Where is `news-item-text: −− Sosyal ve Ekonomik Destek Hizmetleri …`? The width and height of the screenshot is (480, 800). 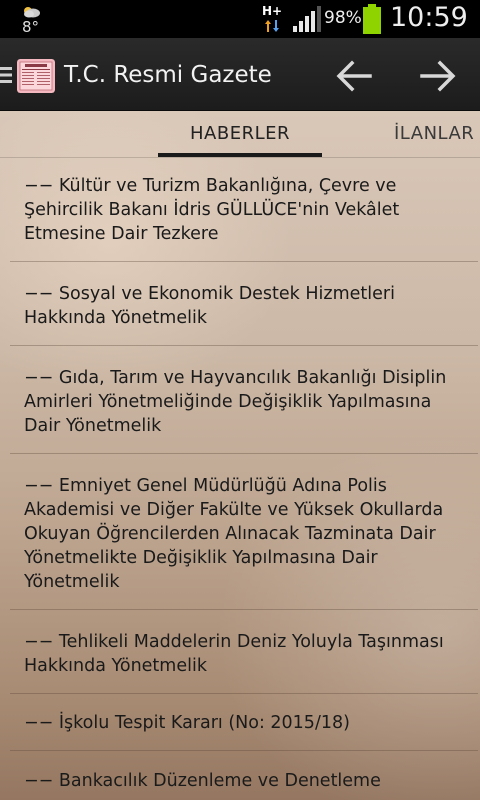
news-item-text: −− Sosyal ve Ekonomik Destek Hizmetleri … is located at coordinates (209, 306).